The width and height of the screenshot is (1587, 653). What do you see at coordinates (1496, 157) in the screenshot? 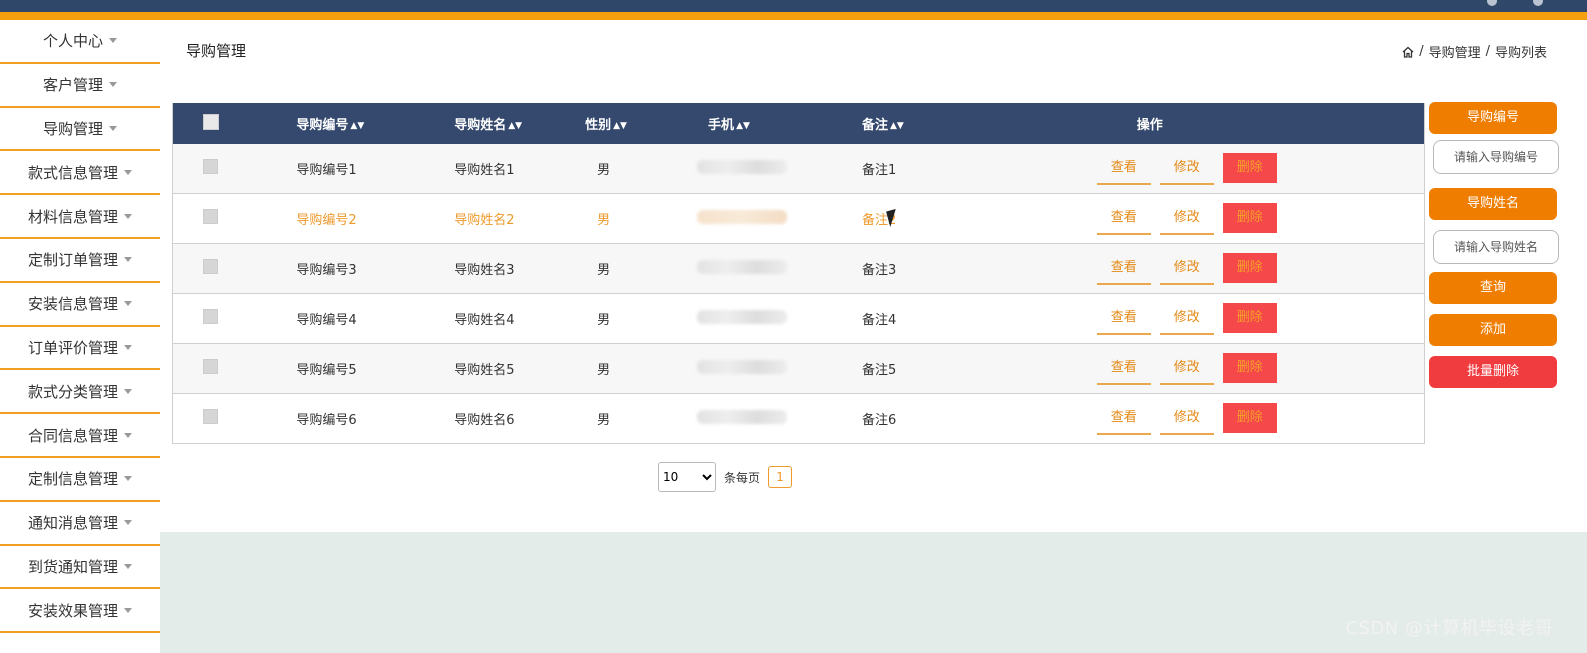
I see `guide-id-input: 请输入导购编号` at bounding box center [1496, 157].